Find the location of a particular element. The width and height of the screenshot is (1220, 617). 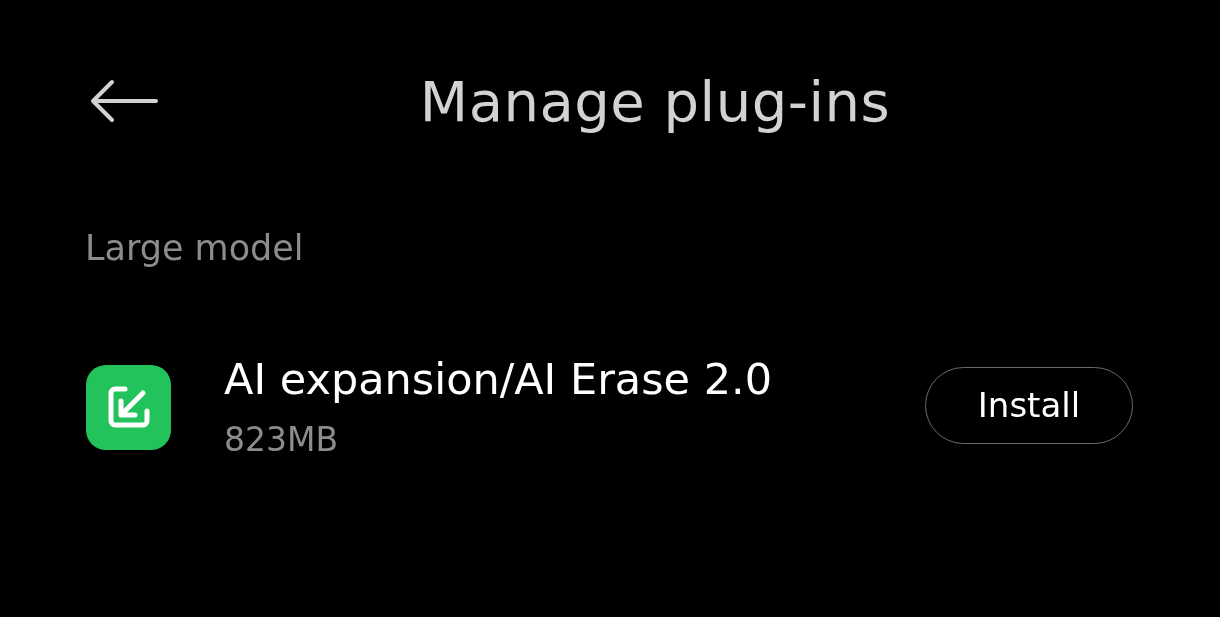

plugin-name: AI expansion/AI Erase 2.0 is located at coordinates (499, 379).